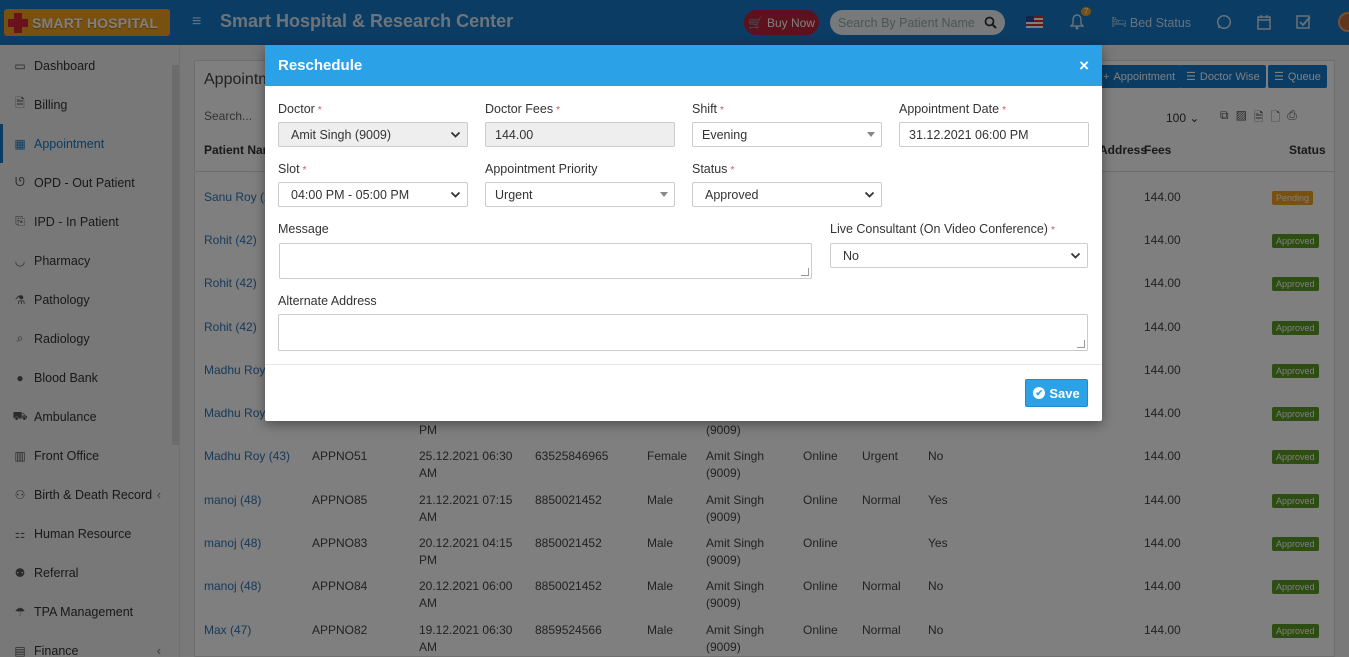  I want to click on doctor-fees-label: Doctor Fees *, so click(522, 109).